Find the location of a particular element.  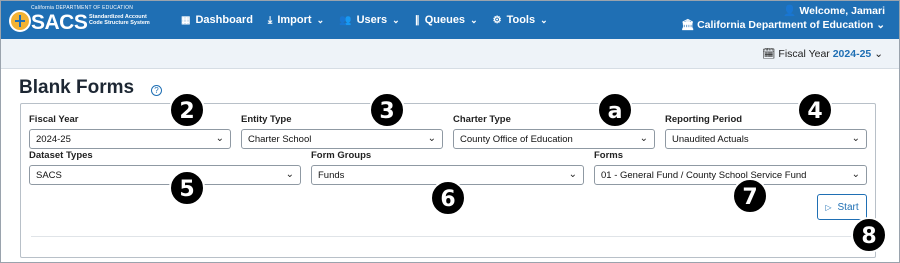

fiscal-year-value: 2024-25 is located at coordinates (852, 54).